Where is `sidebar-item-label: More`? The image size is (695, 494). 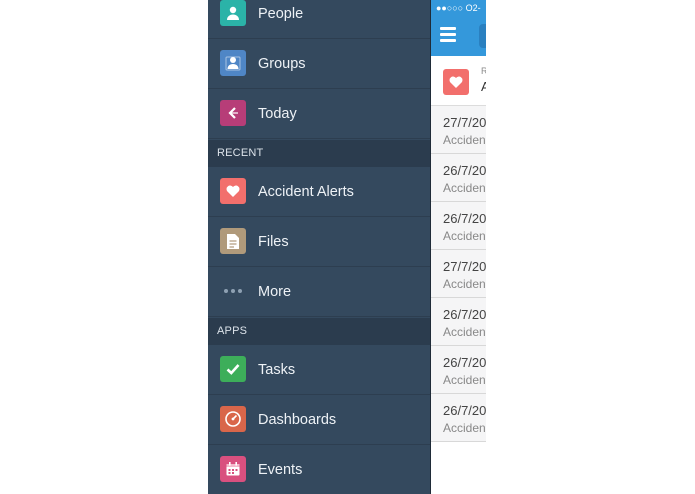
sidebar-item-label: More is located at coordinates (275, 292).